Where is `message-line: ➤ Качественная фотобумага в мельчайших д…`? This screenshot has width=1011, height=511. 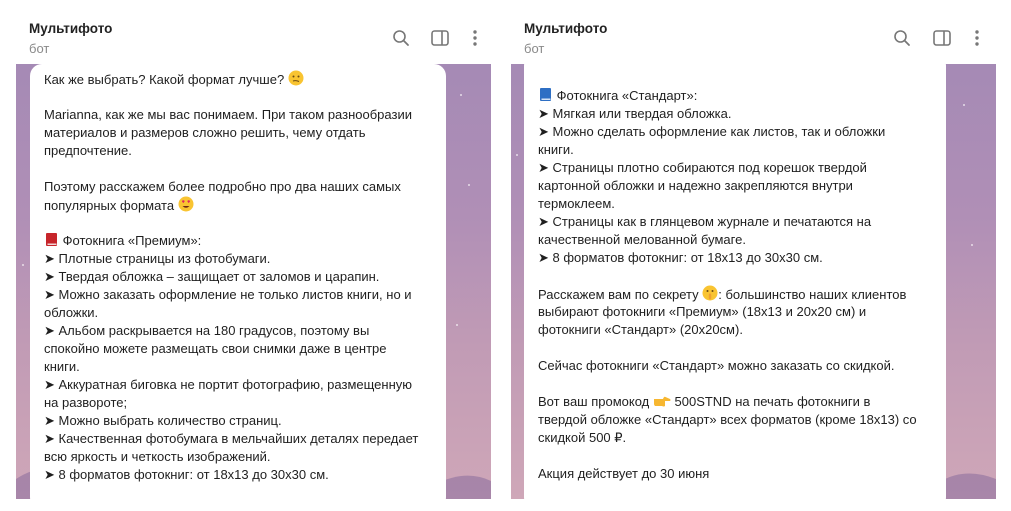
message-line: ➤ Качественная фотобумага в мельчайших д… is located at coordinates (231, 438).